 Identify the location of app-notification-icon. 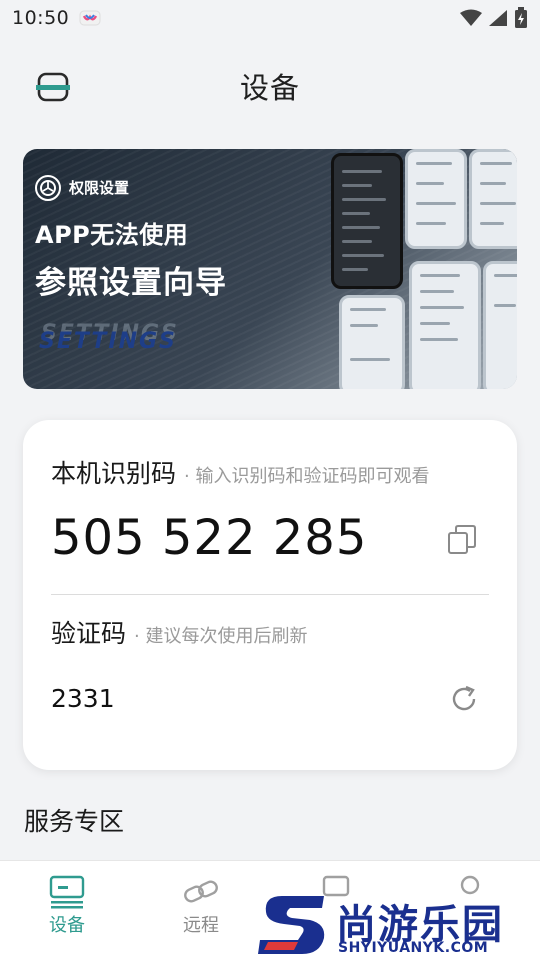
(90, 18).